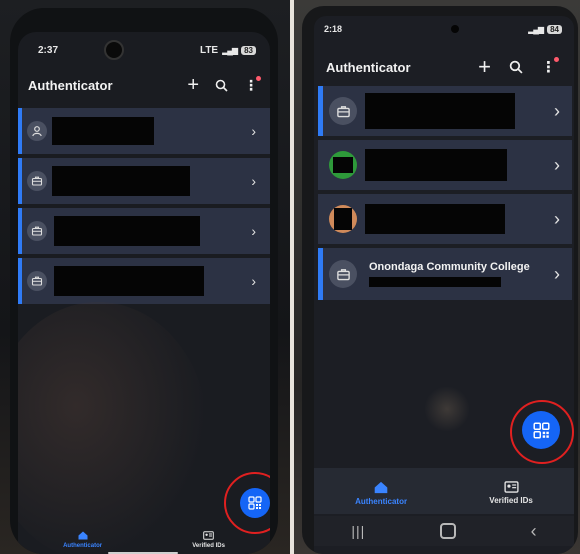  I want to click on battery-icon: 84, so click(554, 29).